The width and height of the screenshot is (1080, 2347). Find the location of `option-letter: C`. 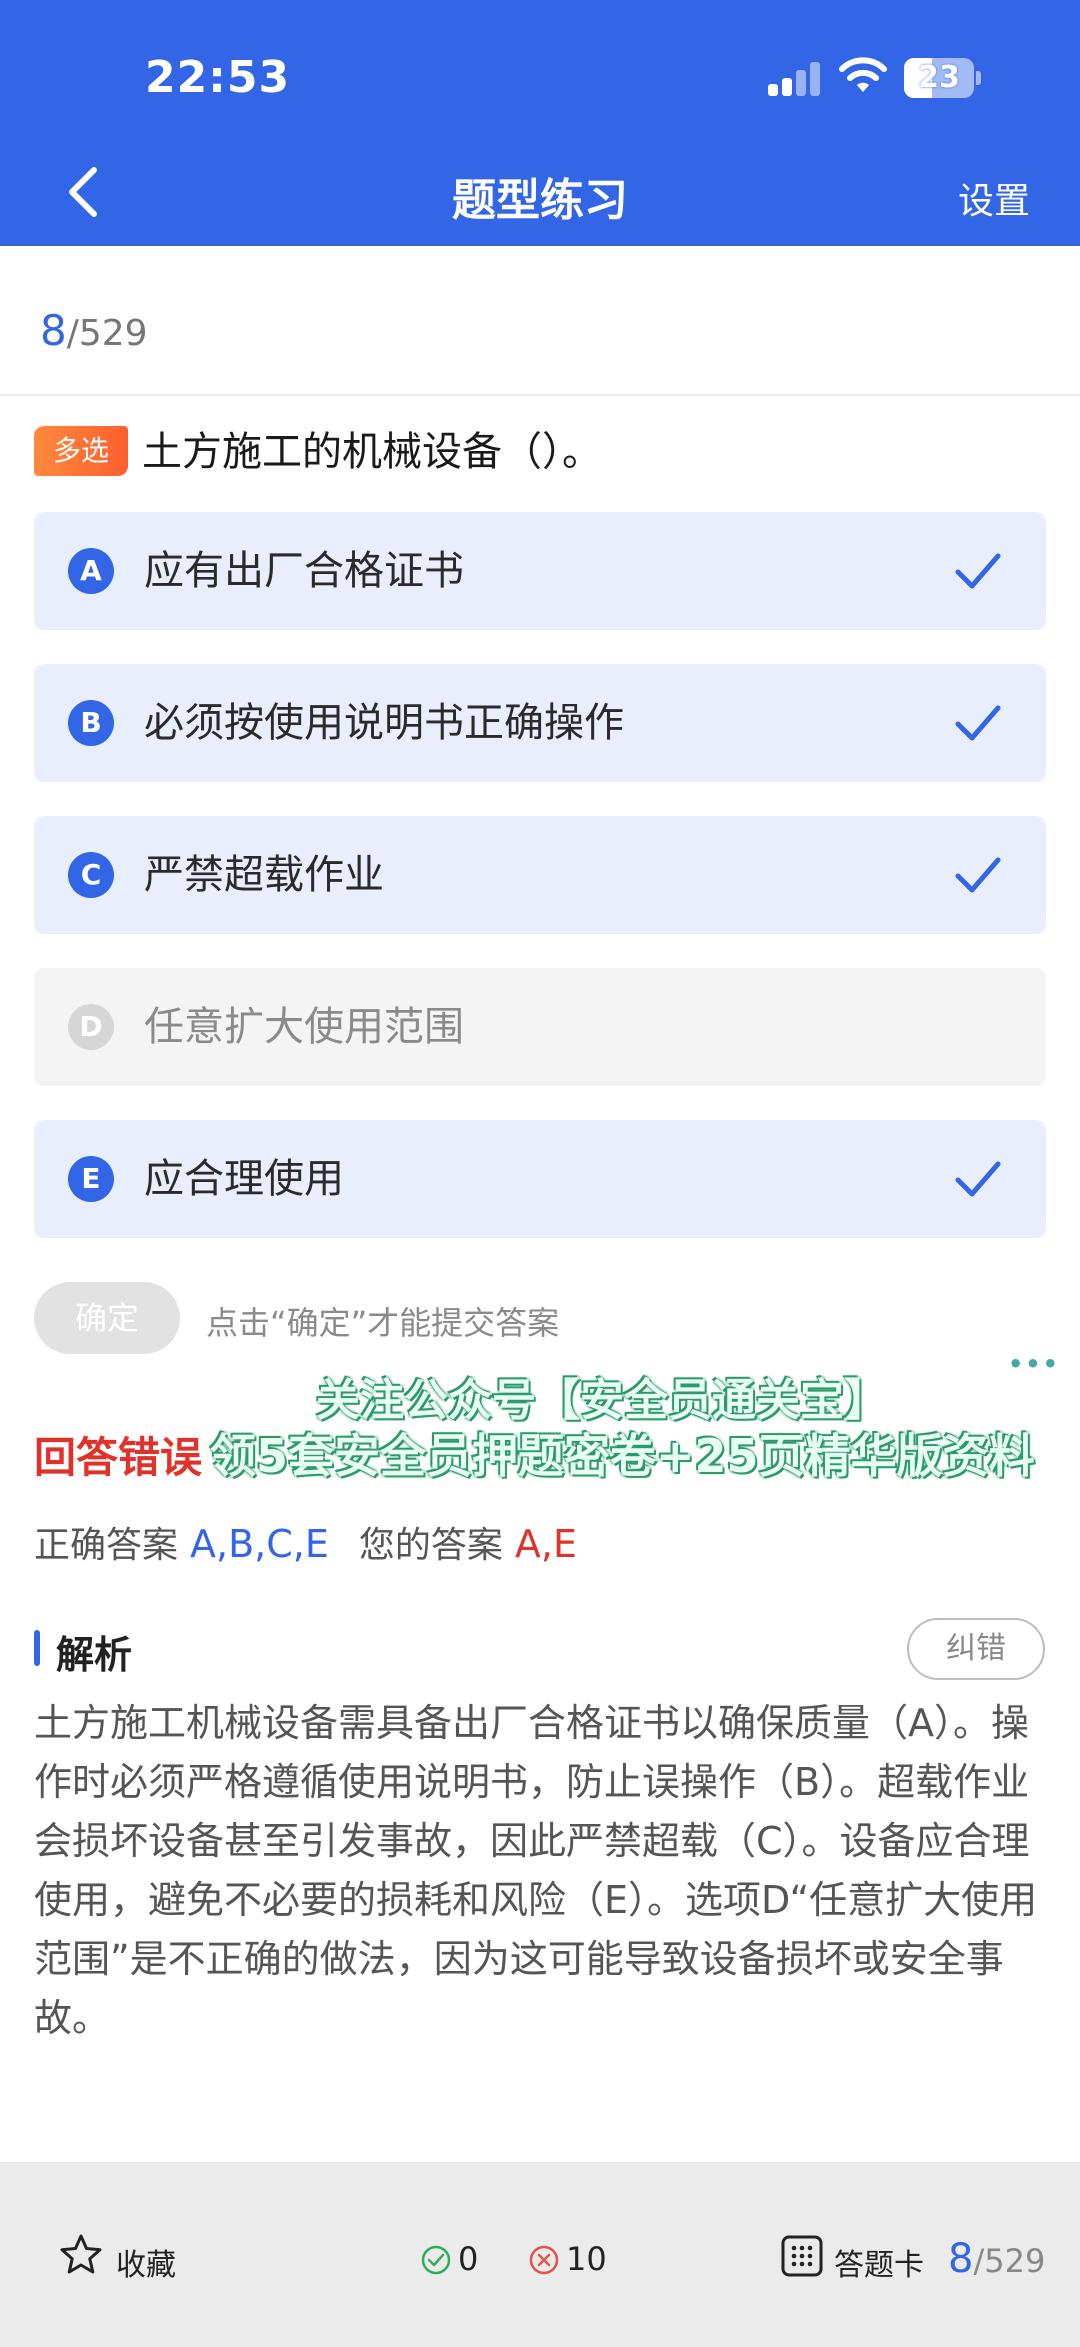

option-letter: C is located at coordinates (91, 875).